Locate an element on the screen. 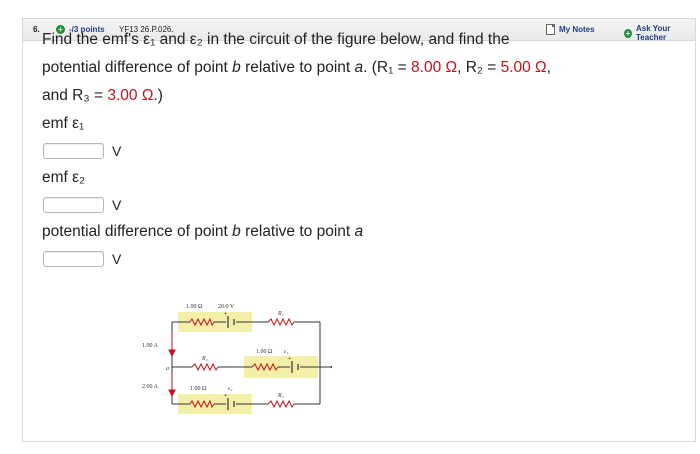 Image resolution: width=700 pixels, height=454 pixels. emf2-input is located at coordinates (73, 205).